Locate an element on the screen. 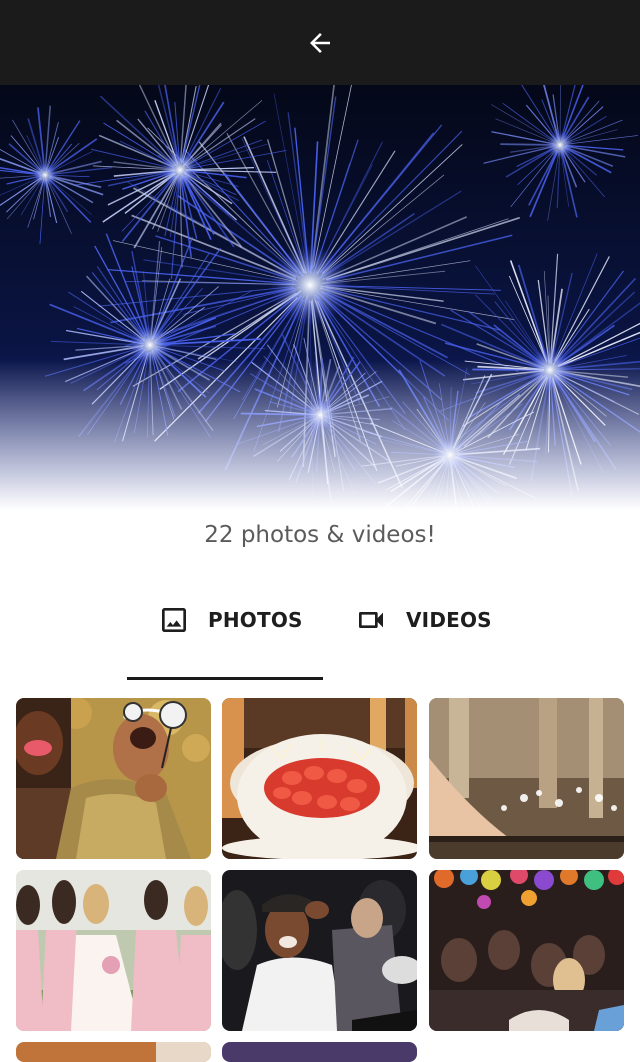 This screenshot has width=640, height=1062. tab-videos: VIDEOS is located at coordinates (423, 620).